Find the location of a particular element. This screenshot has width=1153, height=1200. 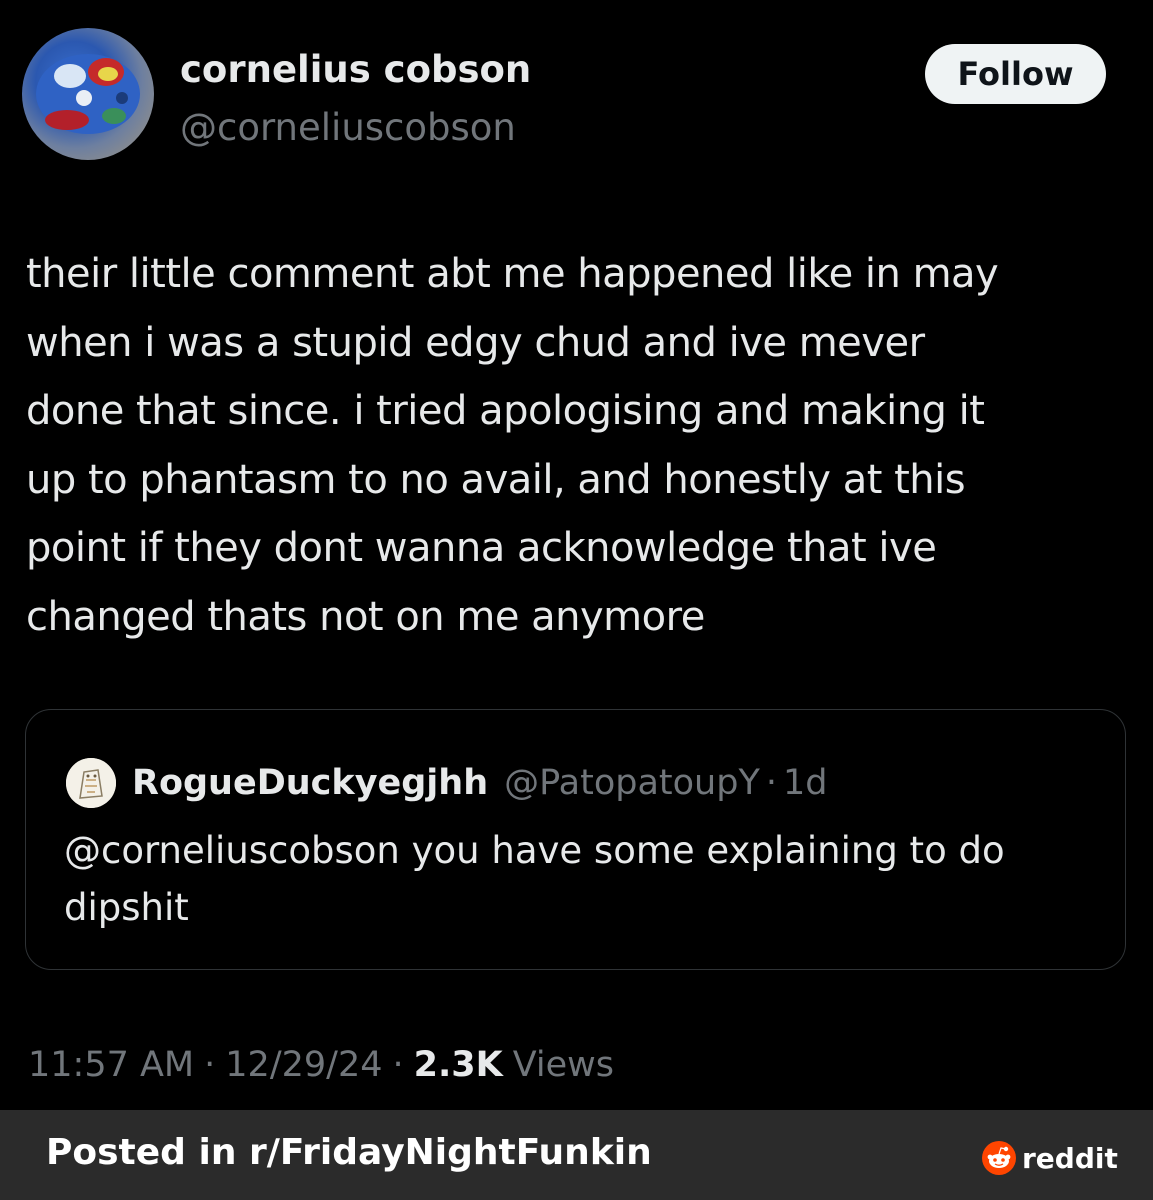

reddit-wordmark: reddit is located at coordinates (1070, 1158).